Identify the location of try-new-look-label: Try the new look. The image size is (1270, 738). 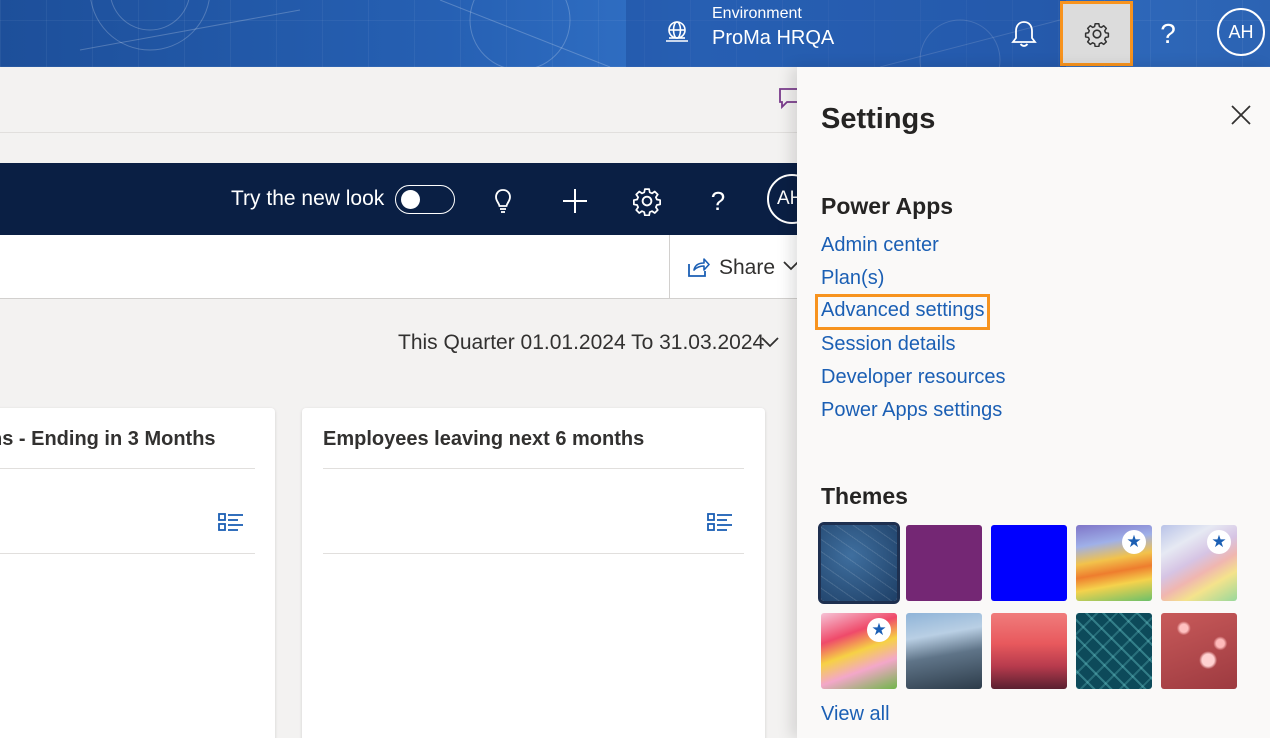
(308, 198).